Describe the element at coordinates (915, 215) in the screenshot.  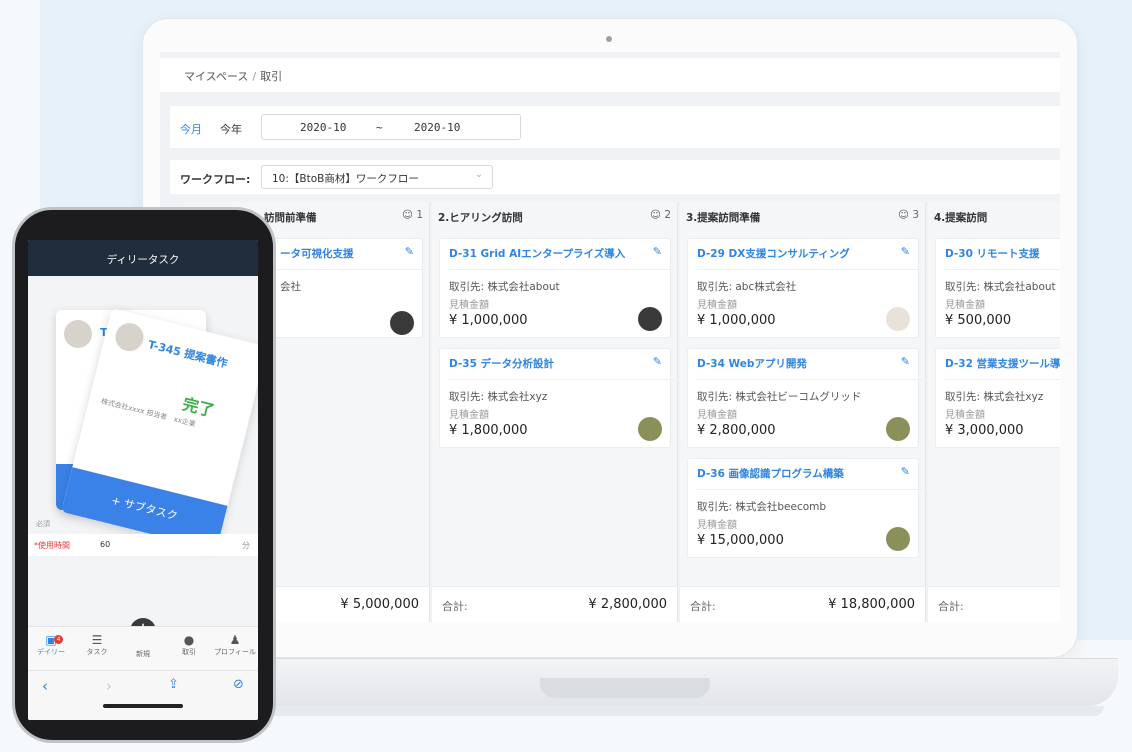
I see `column-count-value: 3` at that location.